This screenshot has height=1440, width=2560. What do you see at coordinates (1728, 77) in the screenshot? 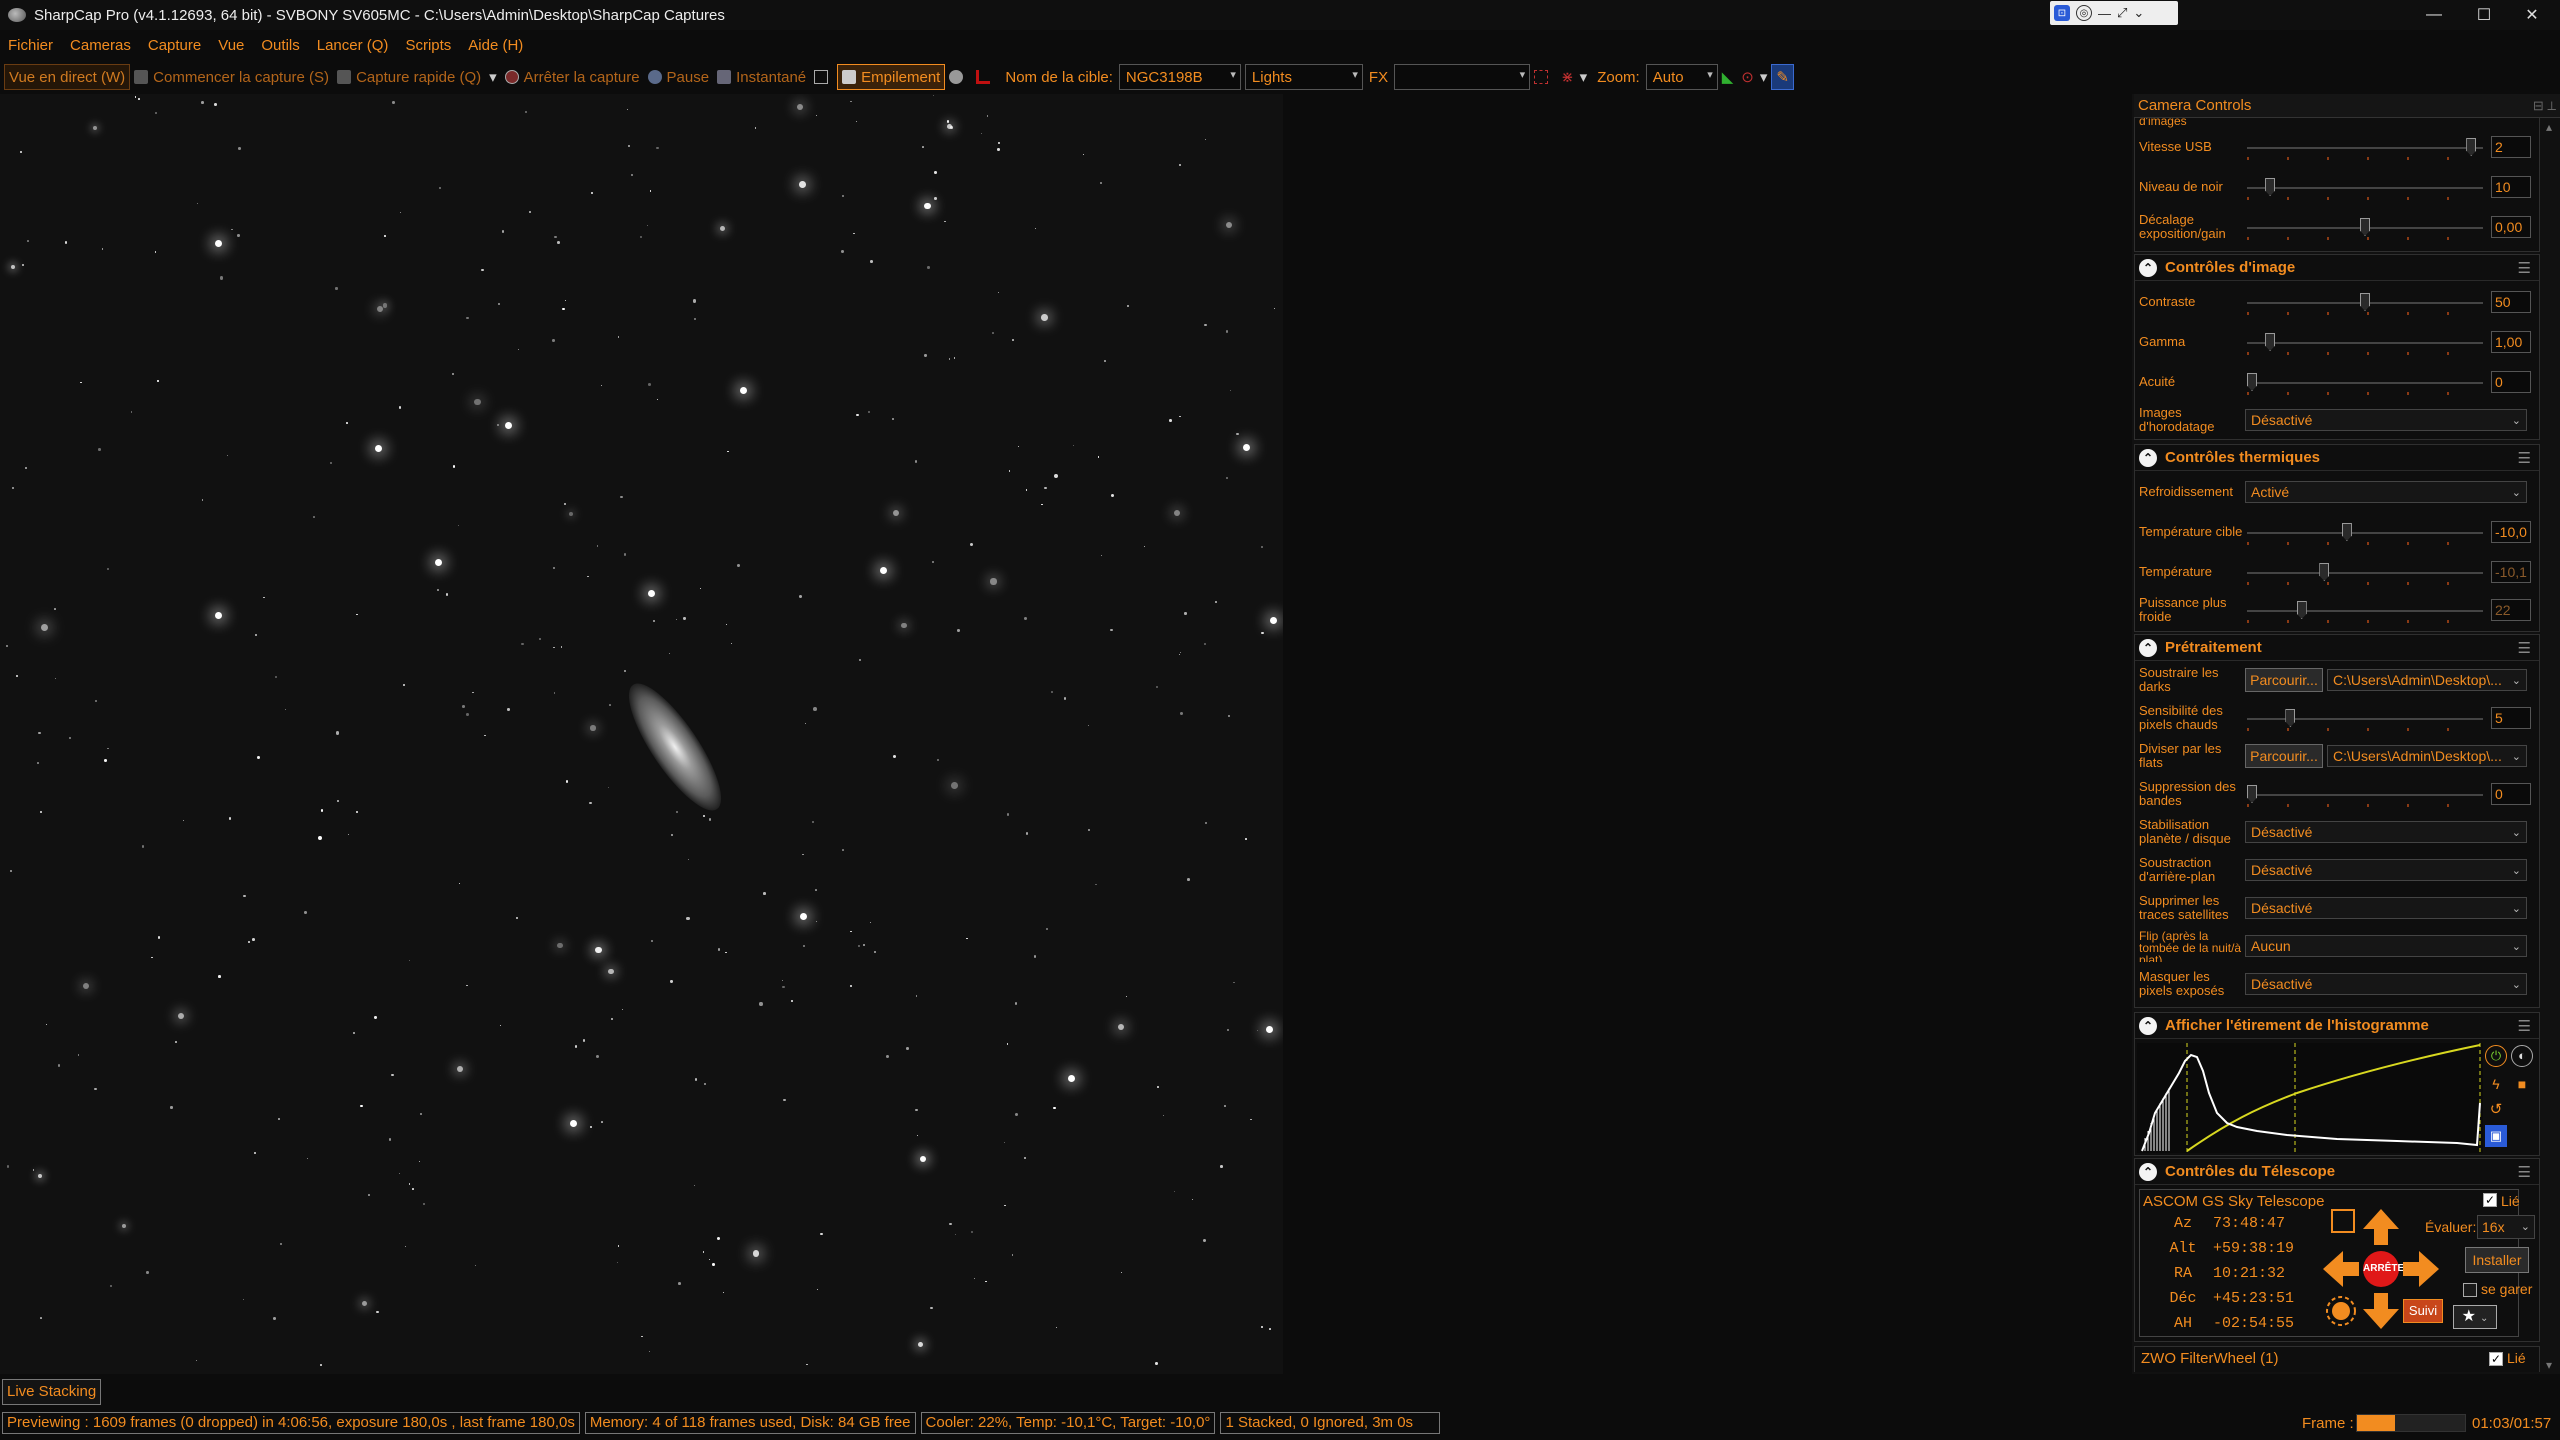
I see `histogram-button: ◣` at bounding box center [1728, 77].